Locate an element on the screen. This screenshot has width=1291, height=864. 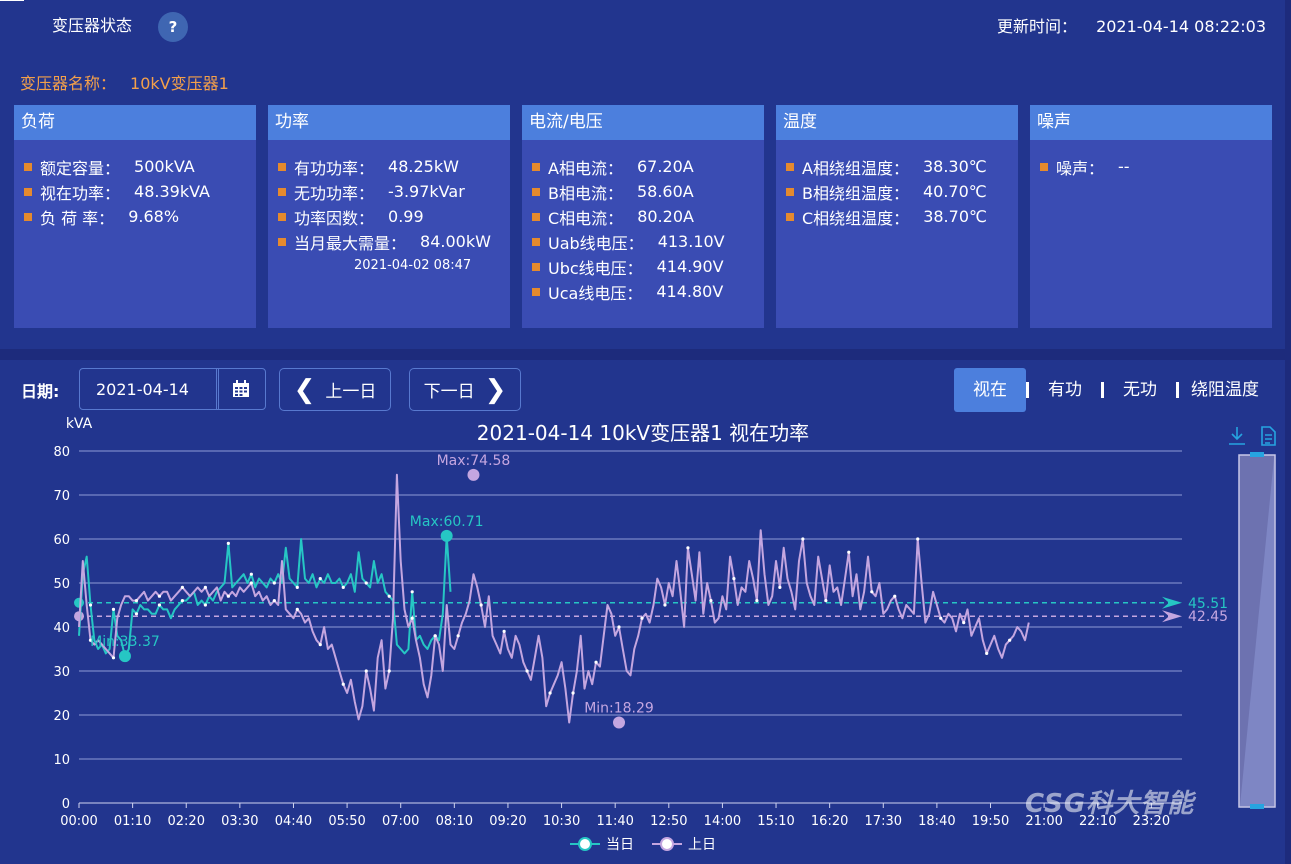
tab-apparent: 视在 is located at coordinates (990, 390).